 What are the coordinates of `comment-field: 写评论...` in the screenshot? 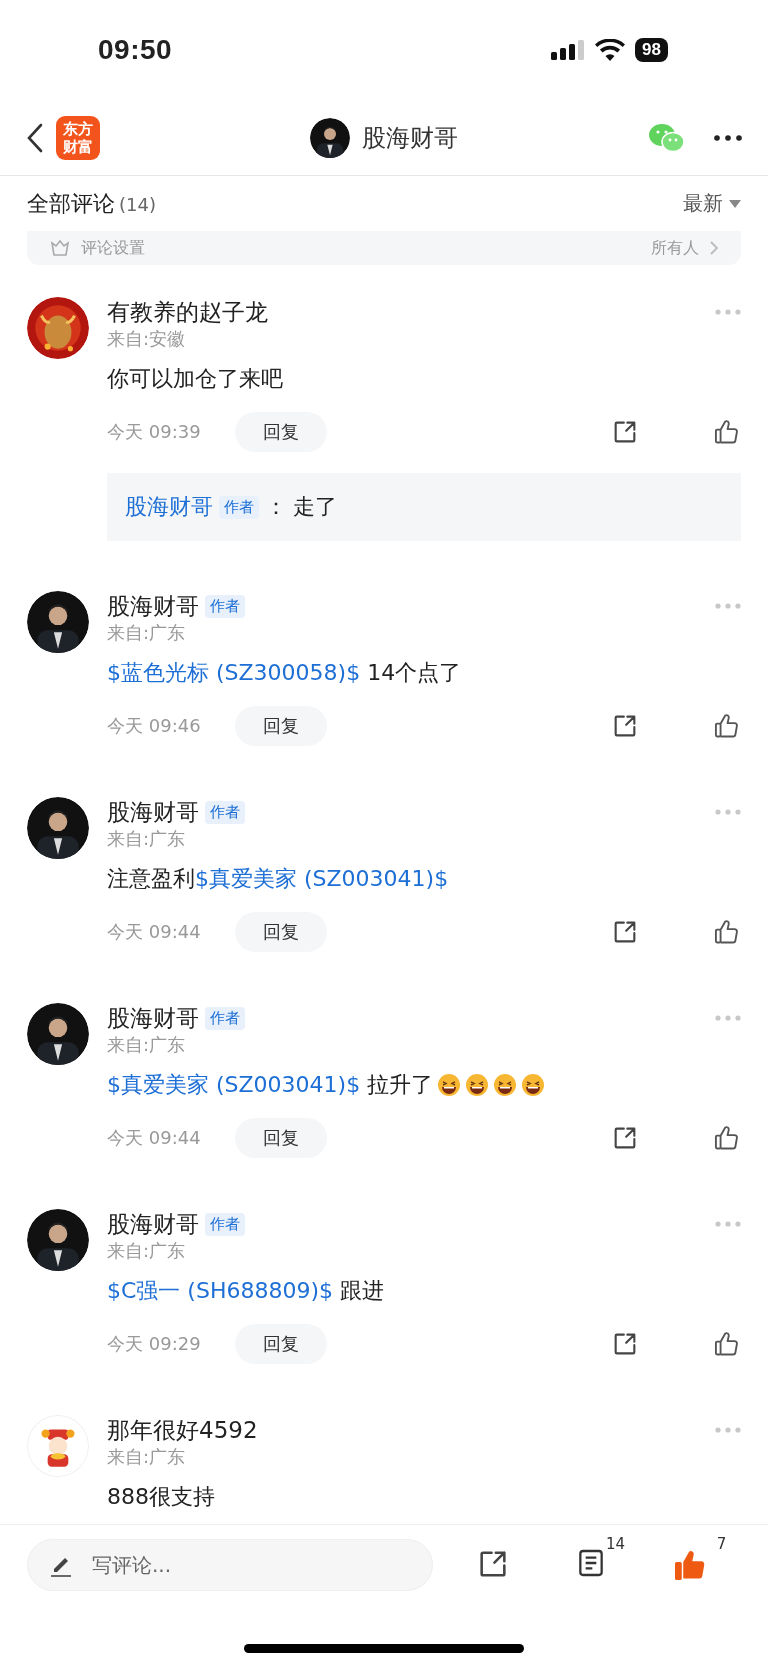 It's located at (230, 1565).